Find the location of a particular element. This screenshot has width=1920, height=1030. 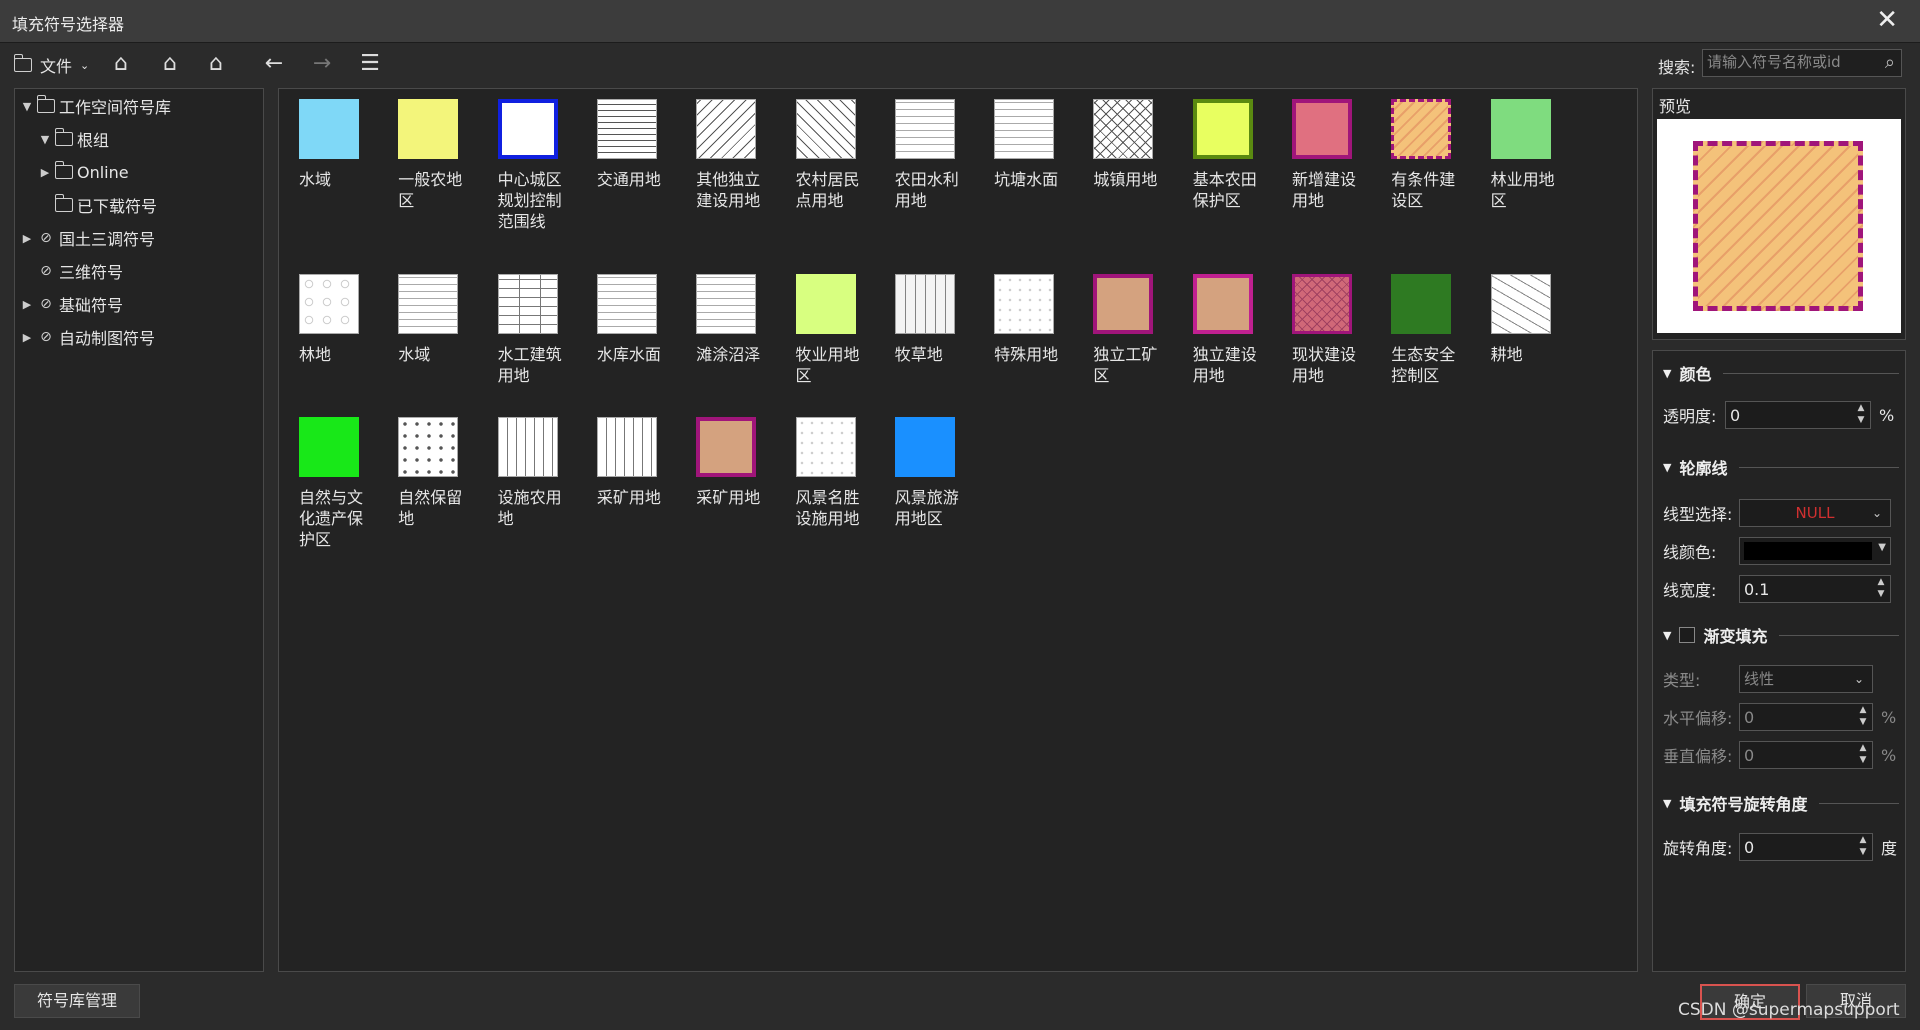

symbol-item: 自然与文化遗产保护区 is located at coordinates (324, 483).